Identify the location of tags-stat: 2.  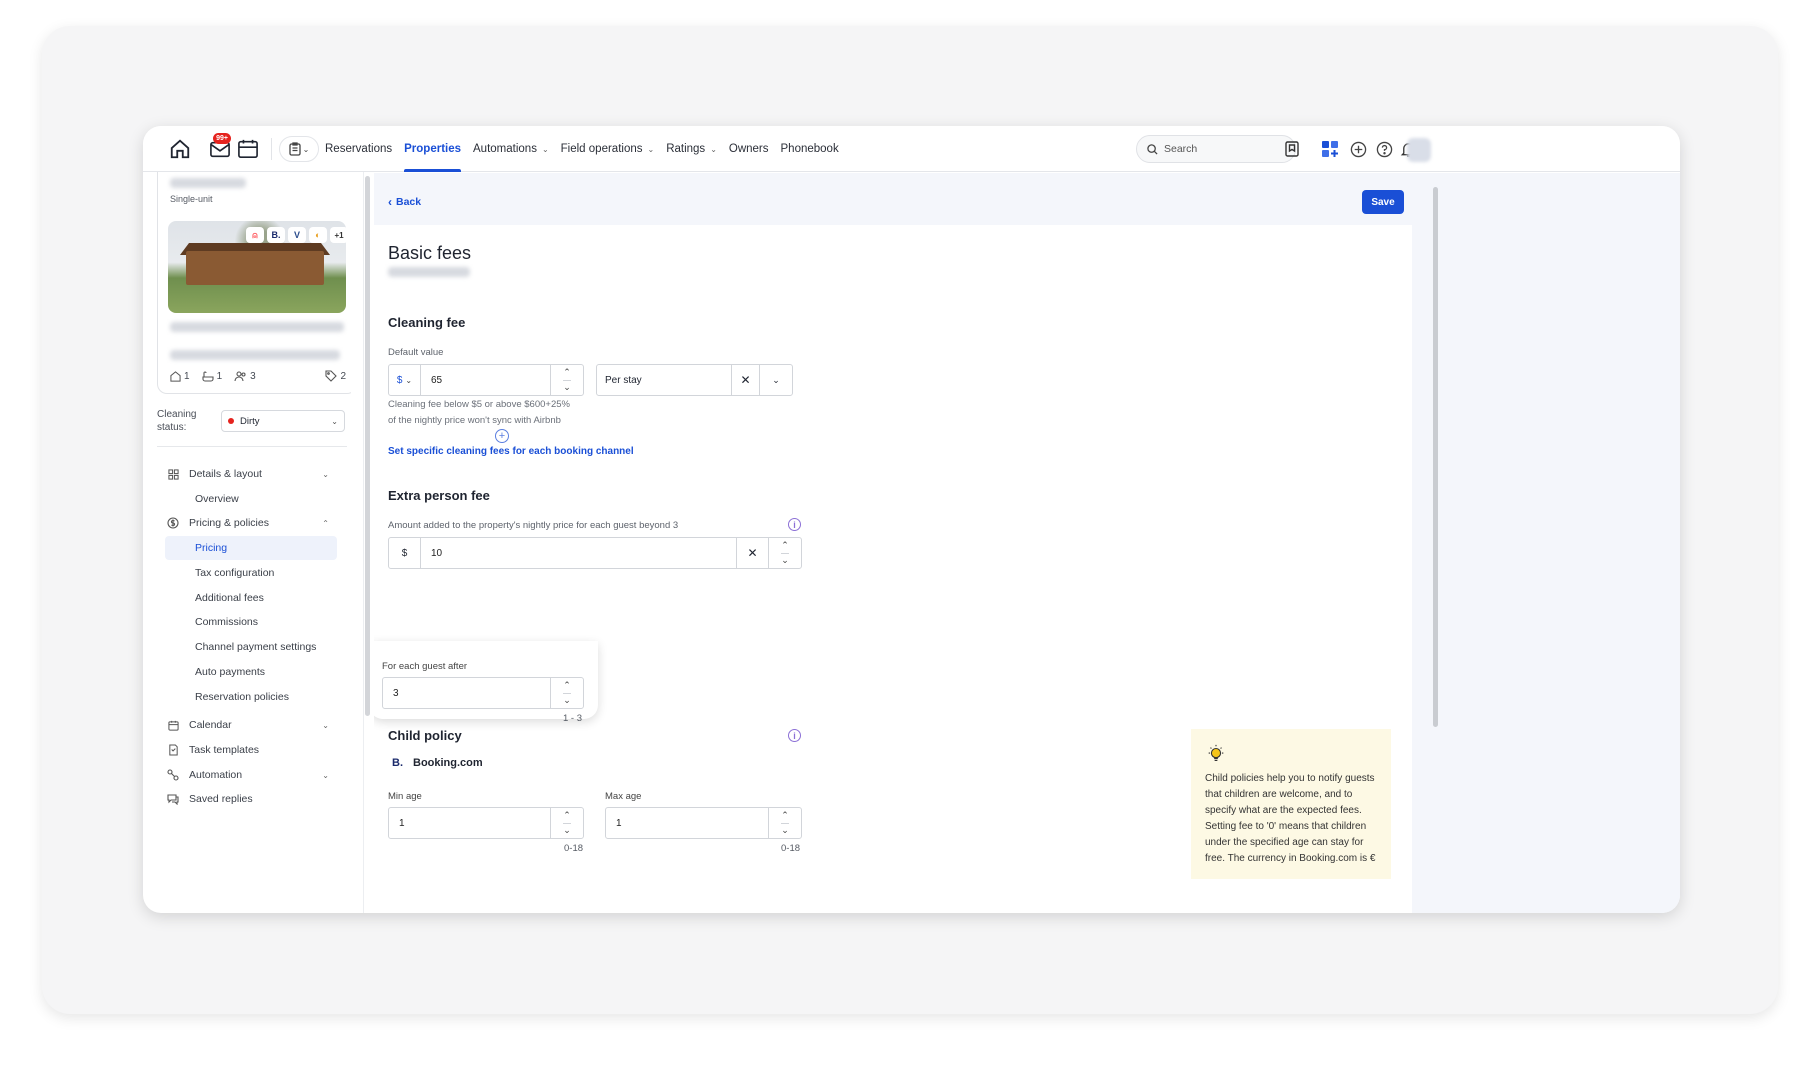
(335, 376).